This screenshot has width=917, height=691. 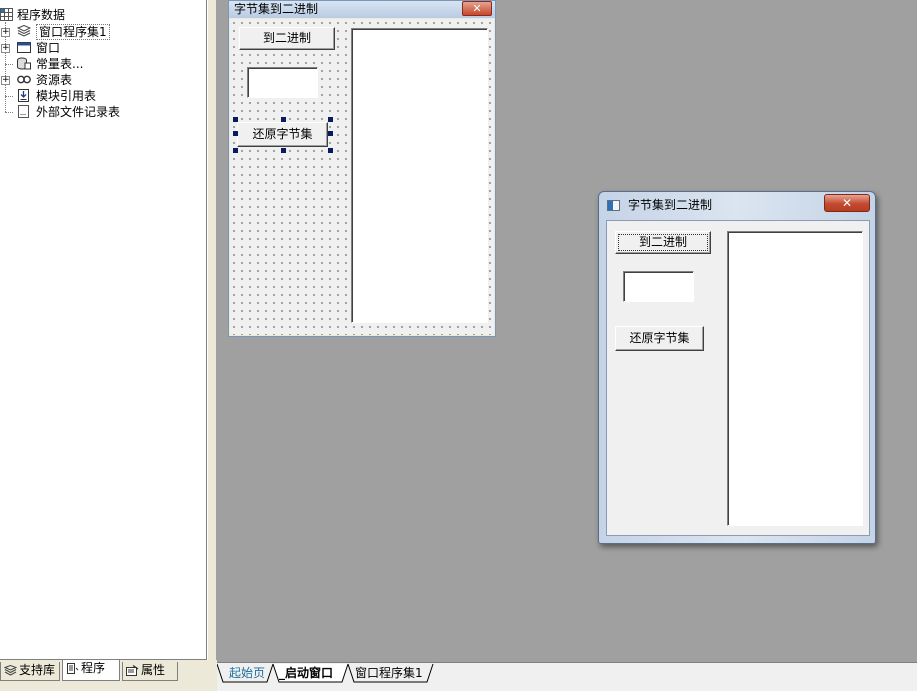 I want to click on designer-text-input, so click(x=282, y=82).